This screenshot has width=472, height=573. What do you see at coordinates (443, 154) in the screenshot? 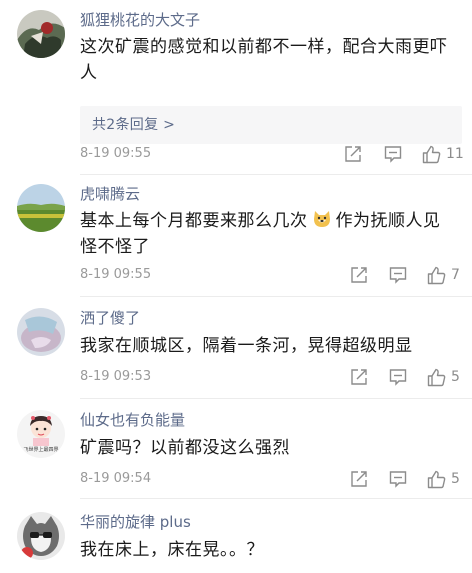
I see `like-button: 11` at bounding box center [443, 154].